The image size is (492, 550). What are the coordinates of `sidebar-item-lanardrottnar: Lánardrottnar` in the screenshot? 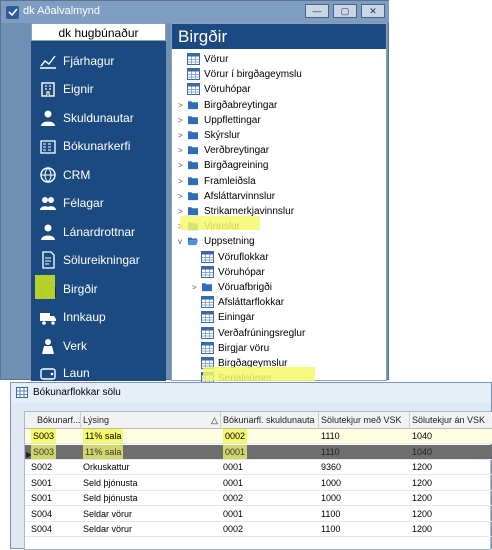 It's located at (98, 232).